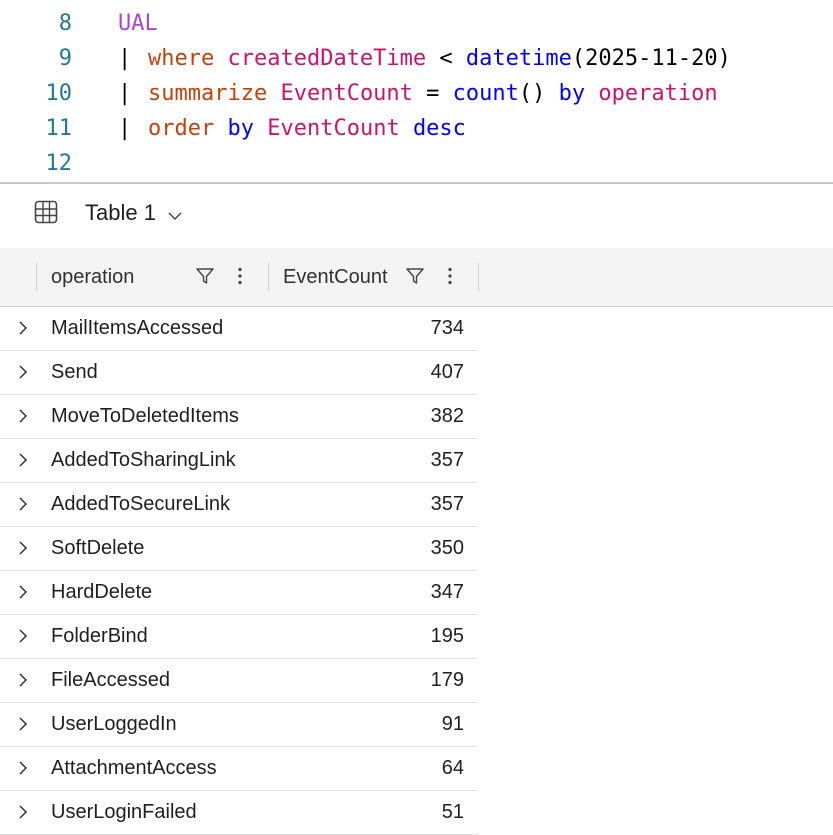 The width and height of the screenshot is (833, 835). I want to click on column-separator, so click(36, 277).